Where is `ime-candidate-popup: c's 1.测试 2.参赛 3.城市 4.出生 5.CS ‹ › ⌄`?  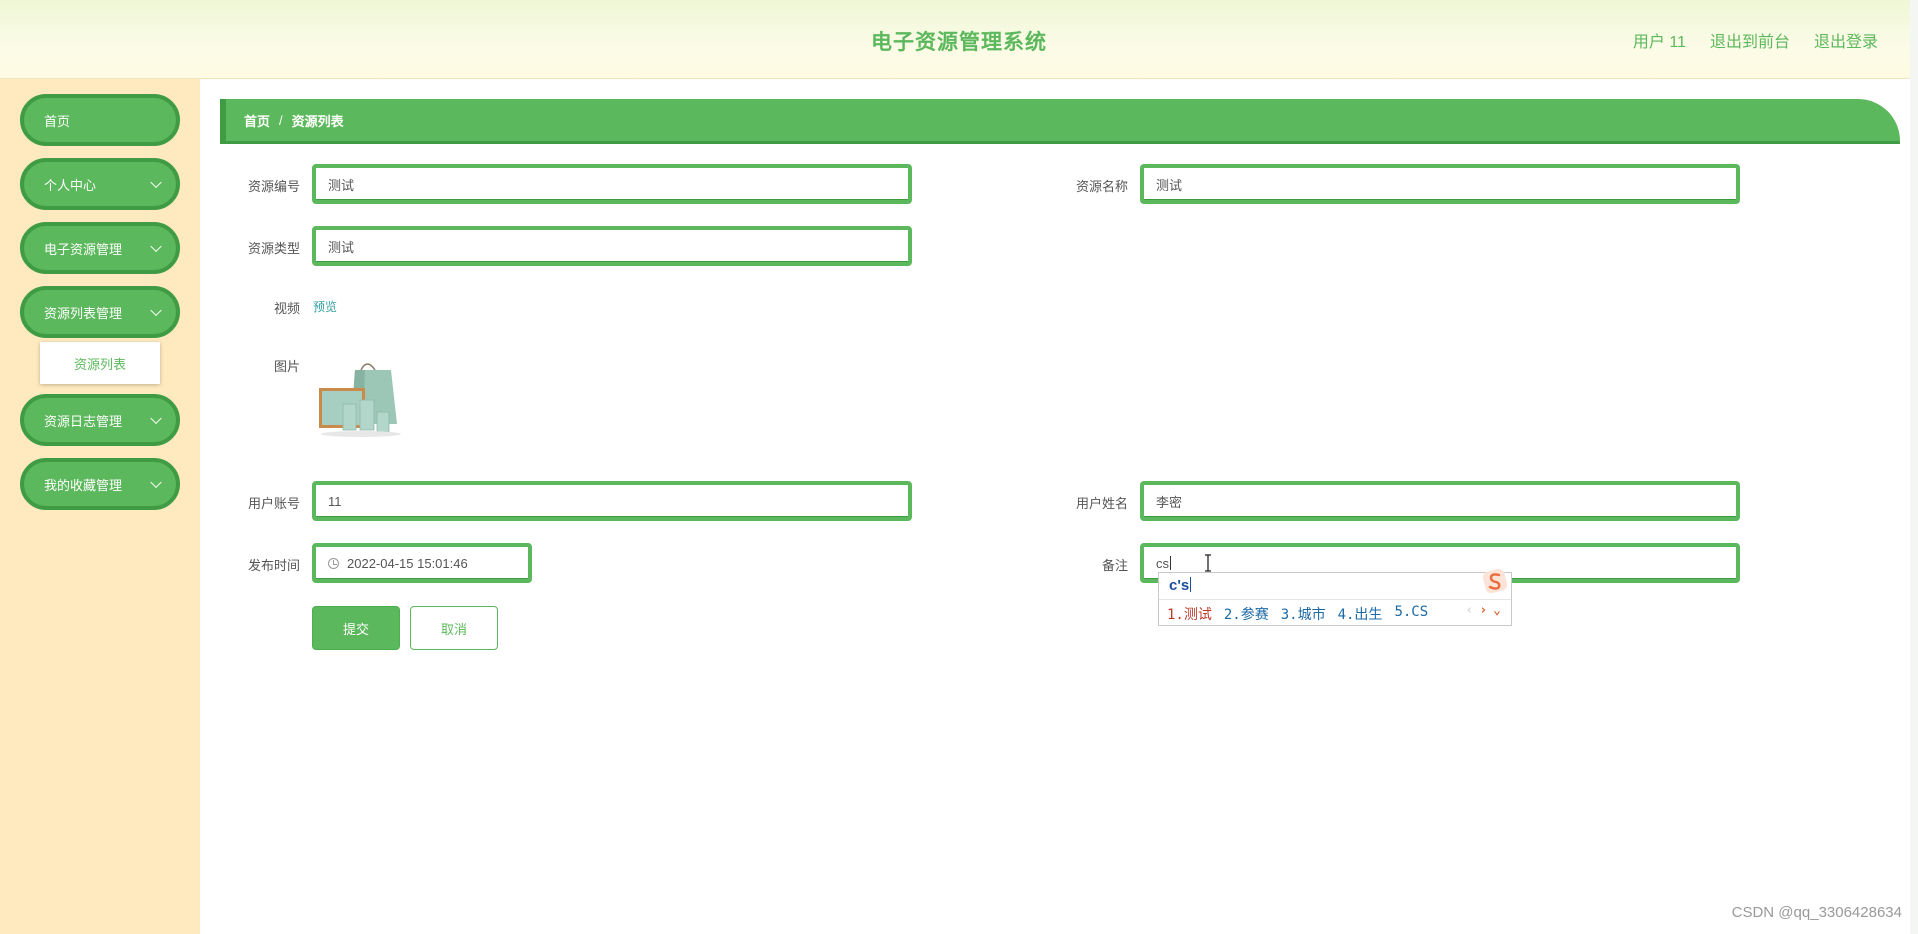 ime-candidate-popup: c's 1.测试 2.参赛 3.城市 4.出生 5.CS ‹ › ⌄ is located at coordinates (1335, 597).